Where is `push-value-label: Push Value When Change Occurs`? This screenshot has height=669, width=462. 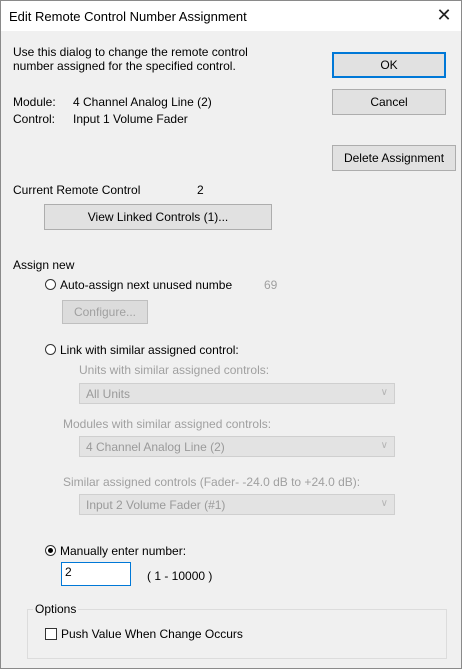
push-value-label: Push Value When Change Occurs is located at coordinates (152, 634).